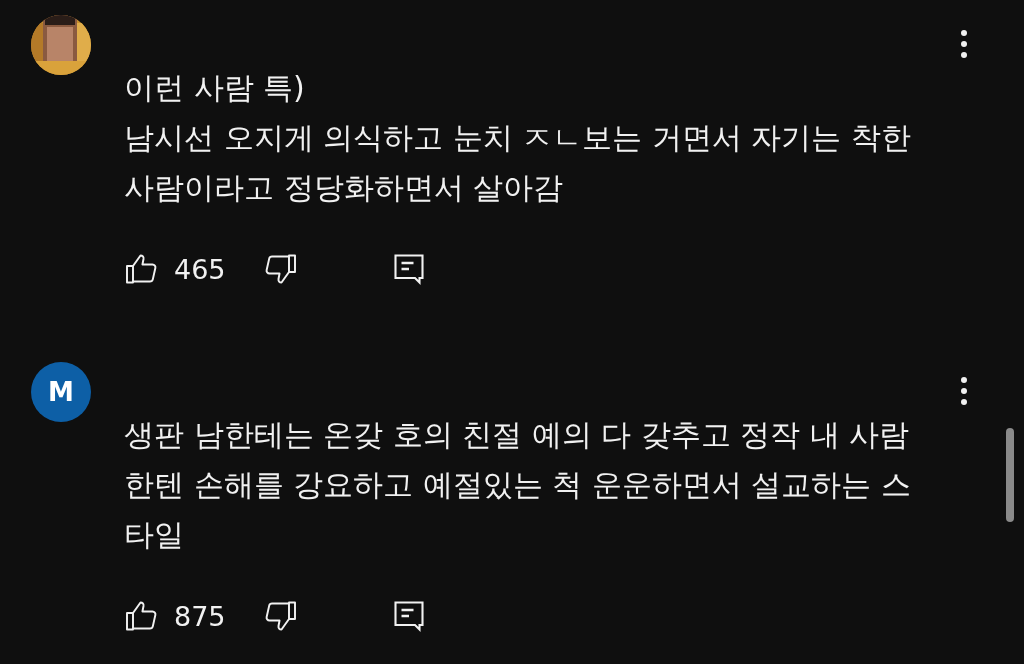 The width and height of the screenshot is (1024, 664). Describe the element at coordinates (61, 392) in the screenshot. I see `avatar: M` at that location.